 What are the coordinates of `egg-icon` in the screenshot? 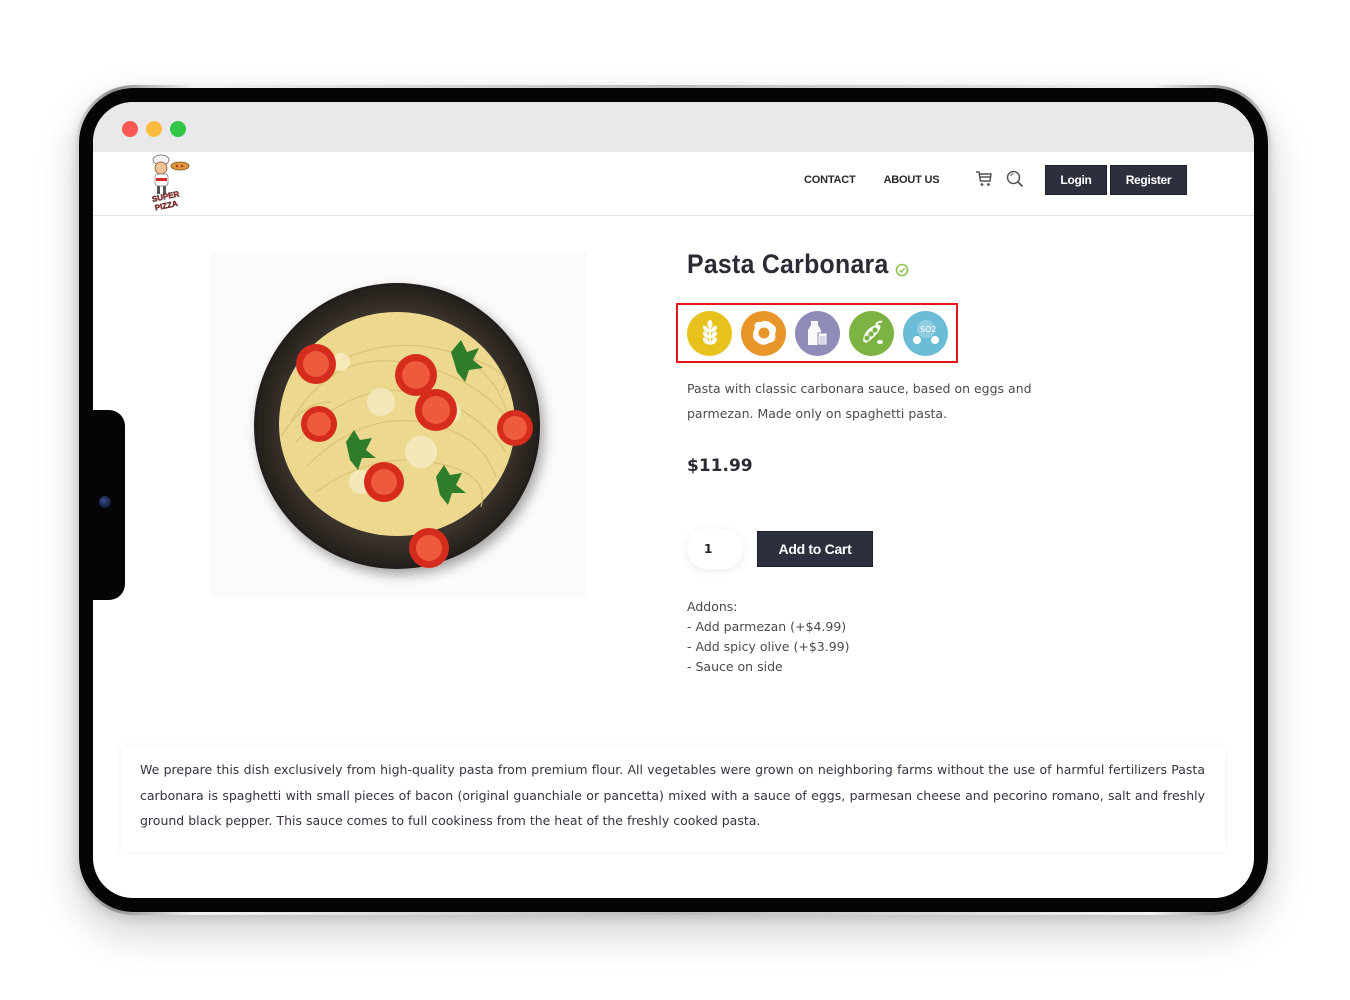 It's located at (764, 332).